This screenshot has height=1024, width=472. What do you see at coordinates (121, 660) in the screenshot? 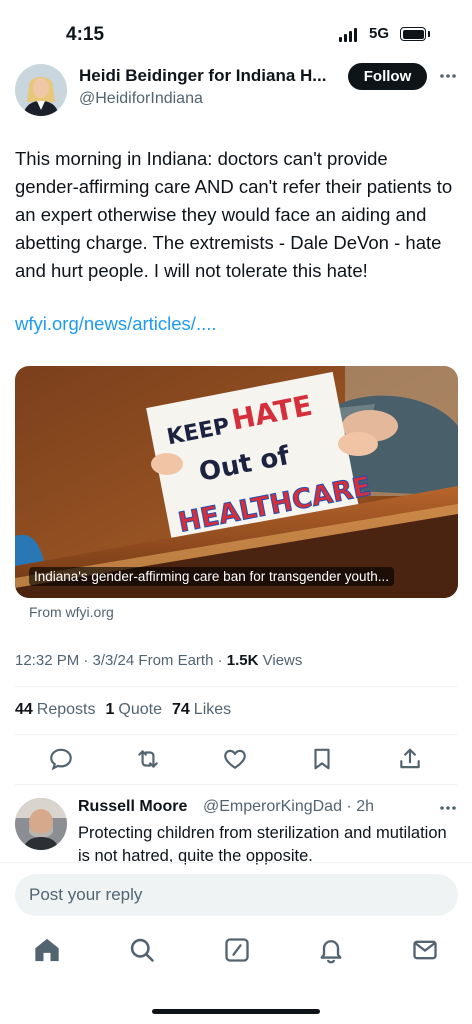
I see `timestamp: 12:32 PM · 3/3/24 From Earth ·` at bounding box center [121, 660].